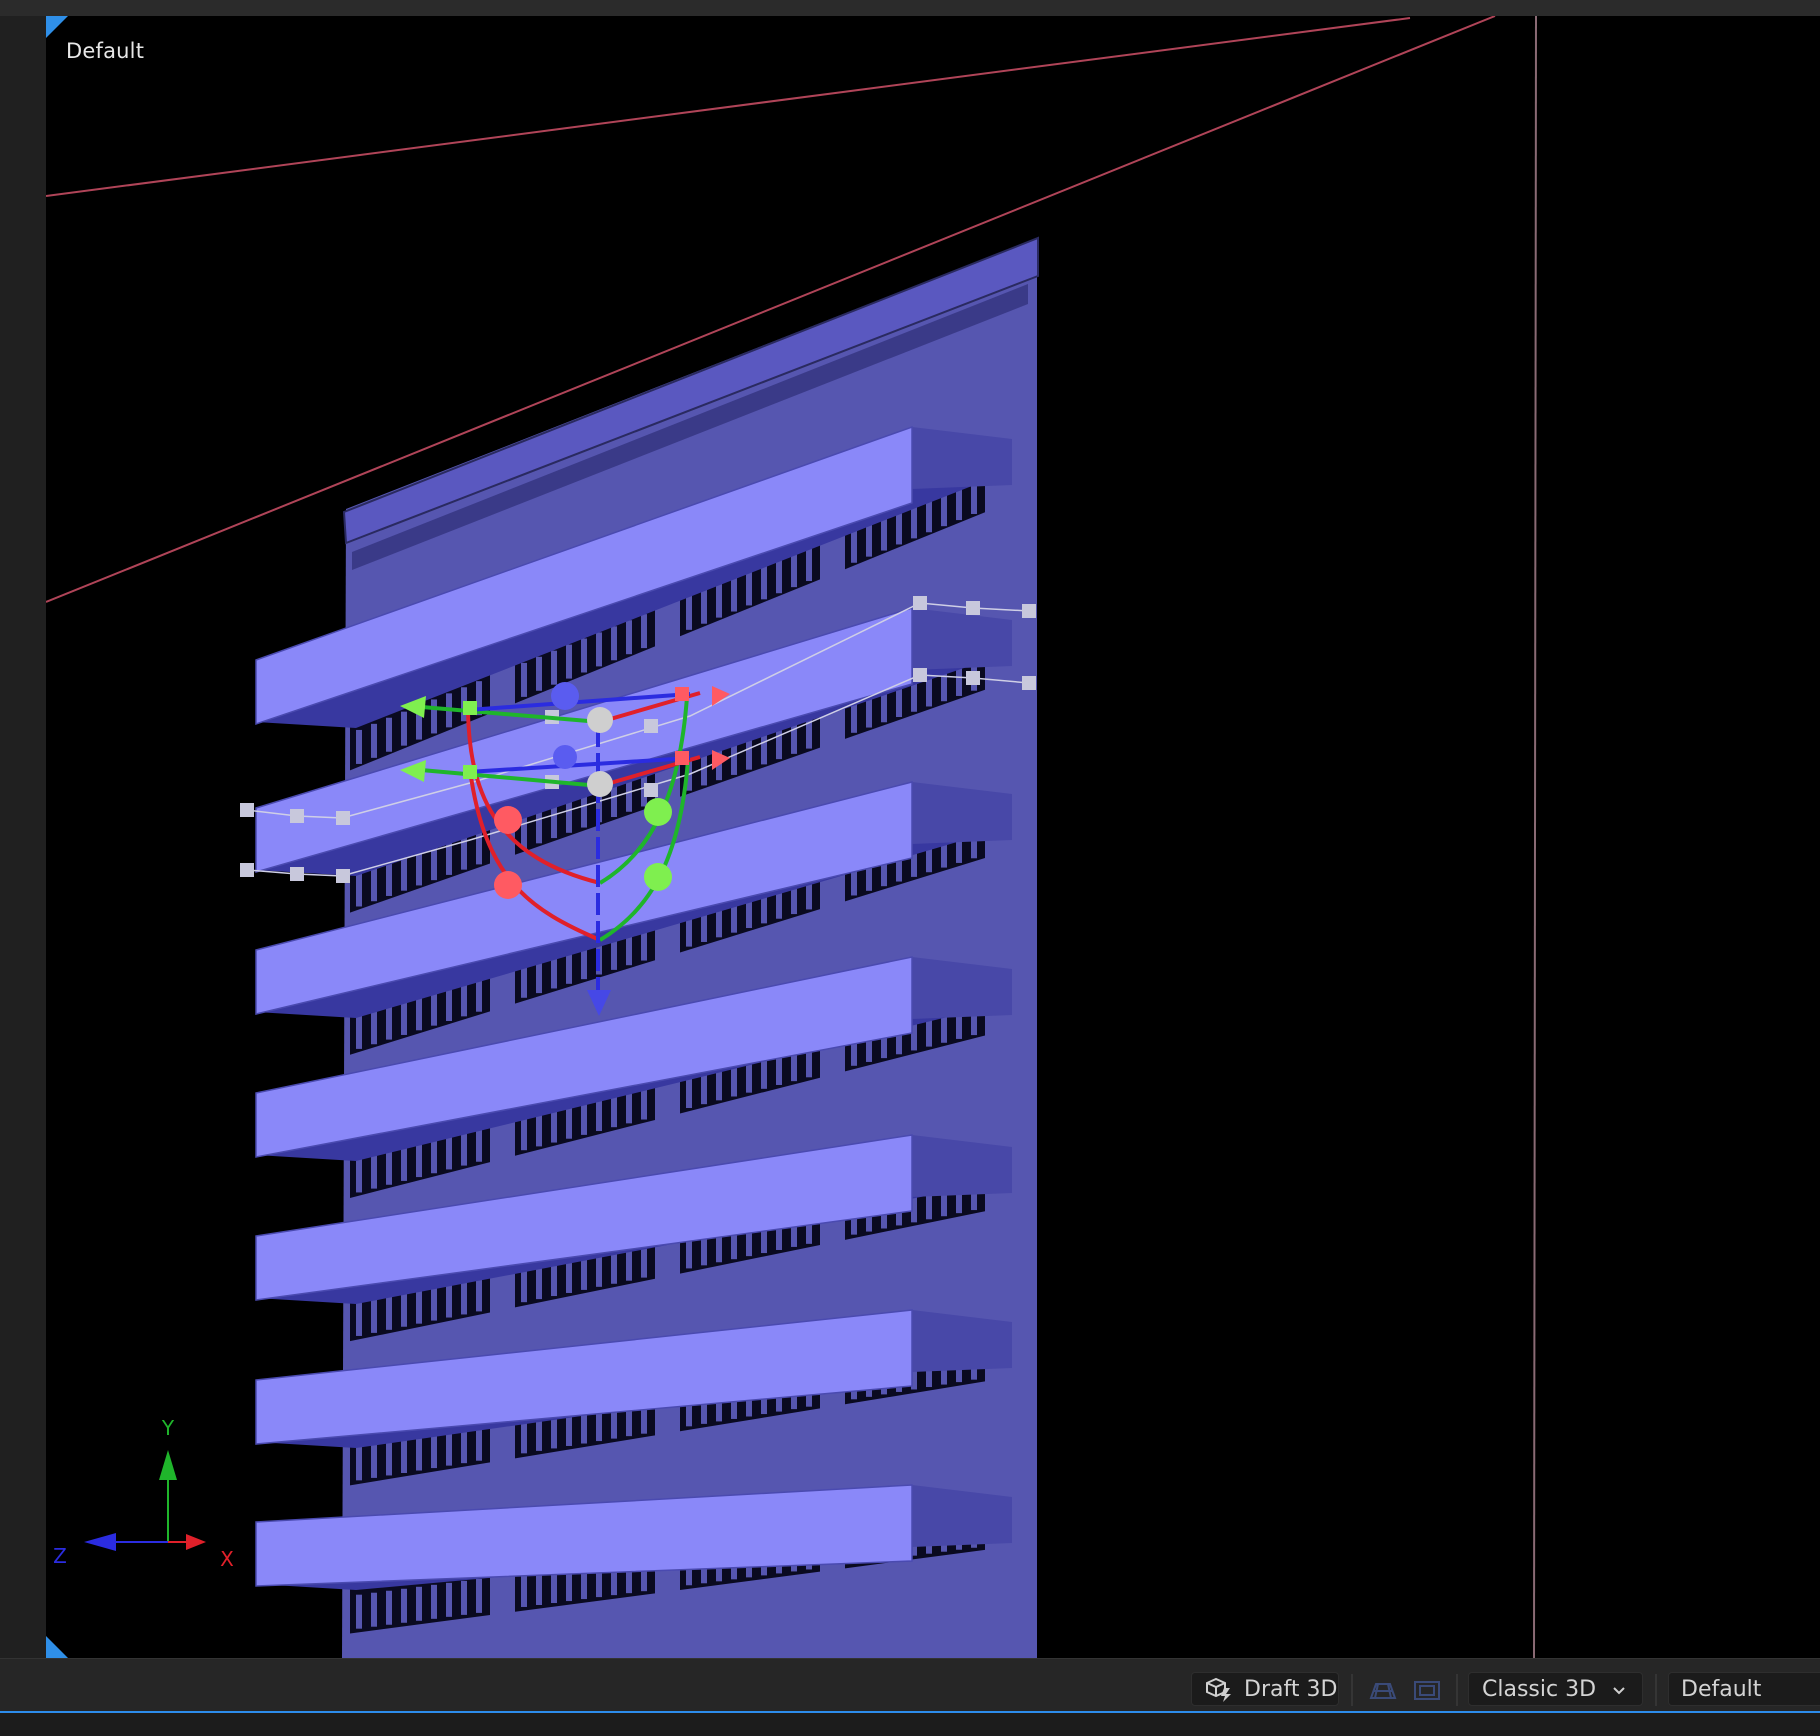  What do you see at coordinates (1218, 1689) in the screenshot?
I see `draft-3d-icon` at bounding box center [1218, 1689].